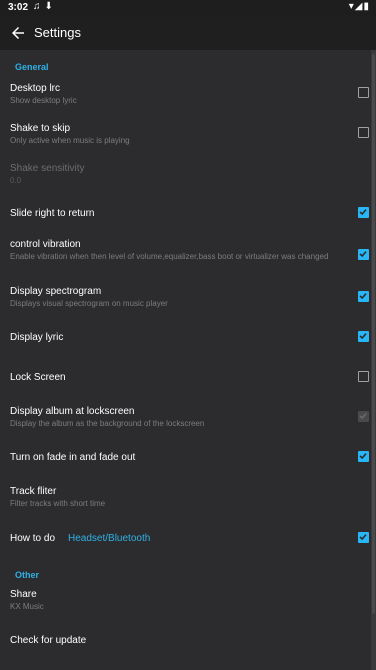 The image size is (376, 670). Describe the element at coordinates (185, 600) in the screenshot. I see `setting-share: Share KX Music` at that location.